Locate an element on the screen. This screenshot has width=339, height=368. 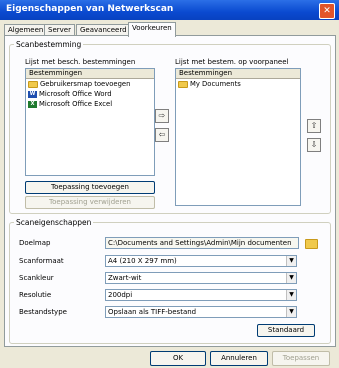
scan-format-select: A4 (210 X 297 mm) ▼ is located at coordinates (201, 261).